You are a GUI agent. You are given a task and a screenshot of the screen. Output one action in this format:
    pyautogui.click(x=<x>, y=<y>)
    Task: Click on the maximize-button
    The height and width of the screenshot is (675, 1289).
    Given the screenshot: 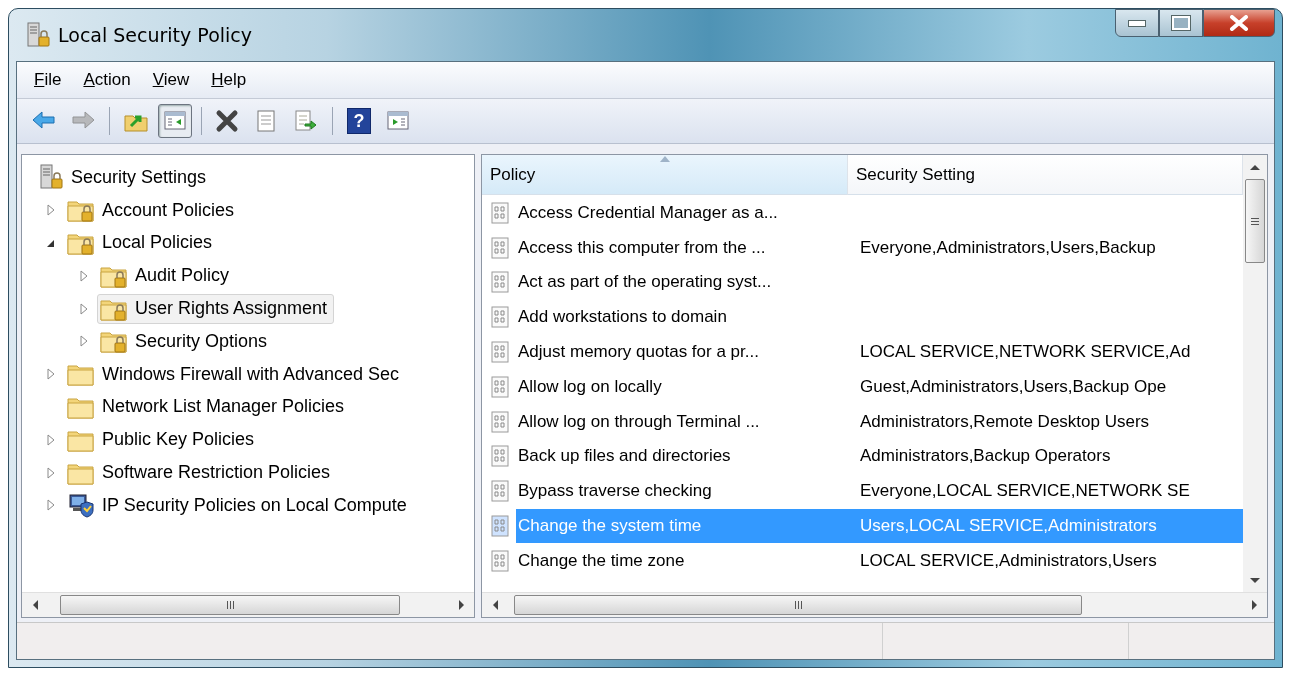 What is the action you would take?
    pyautogui.click(x=1181, y=23)
    